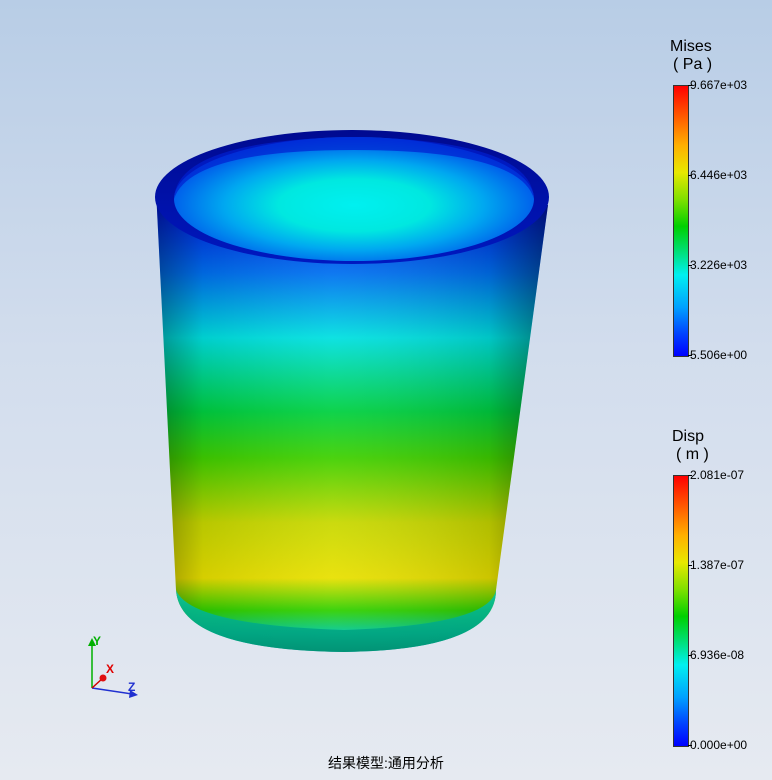  What do you see at coordinates (131, 687) in the screenshot?
I see `axis-z-label: Z` at bounding box center [131, 687].